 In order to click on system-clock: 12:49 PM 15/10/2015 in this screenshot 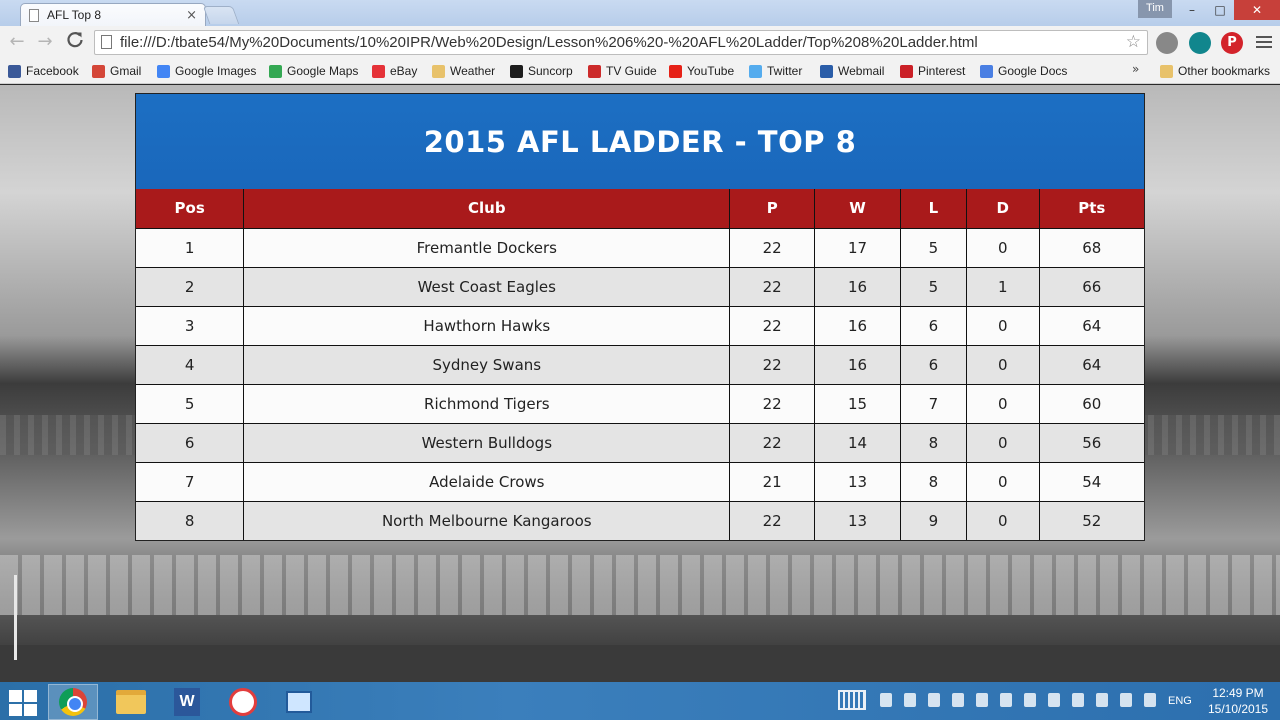, I will do `click(1238, 701)`.